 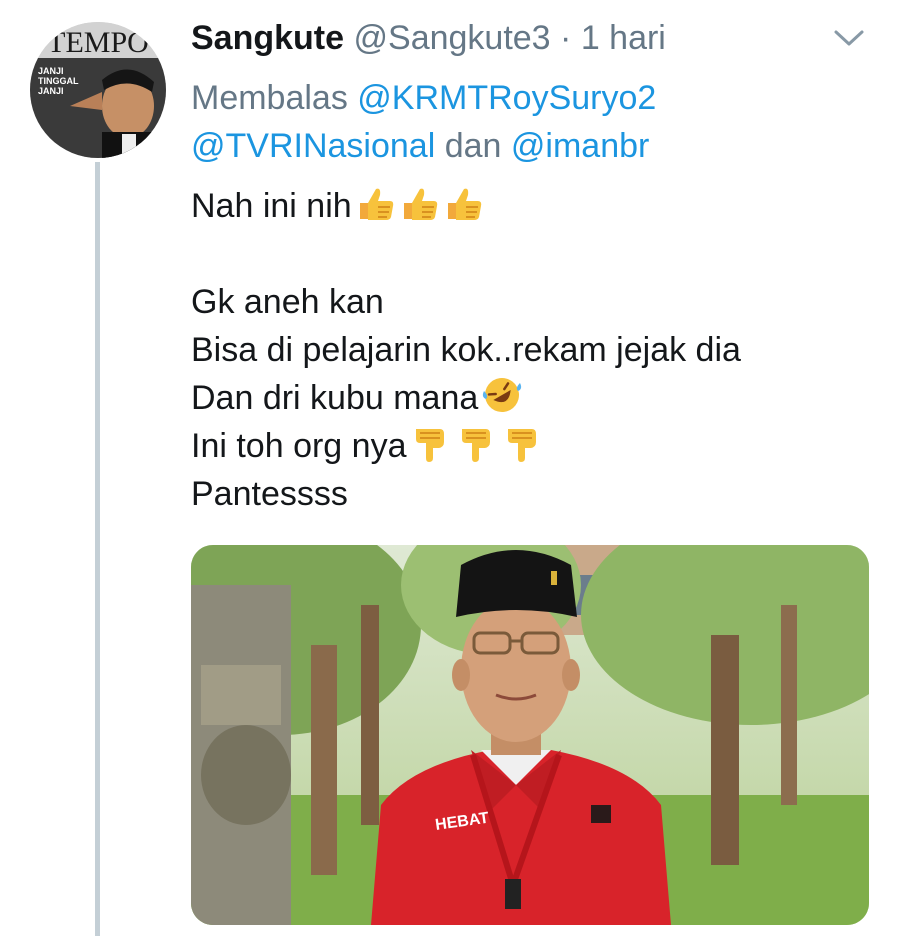 What do you see at coordinates (849, 38) in the screenshot?
I see `chevron-down-icon` at bounding box center [849, 38].